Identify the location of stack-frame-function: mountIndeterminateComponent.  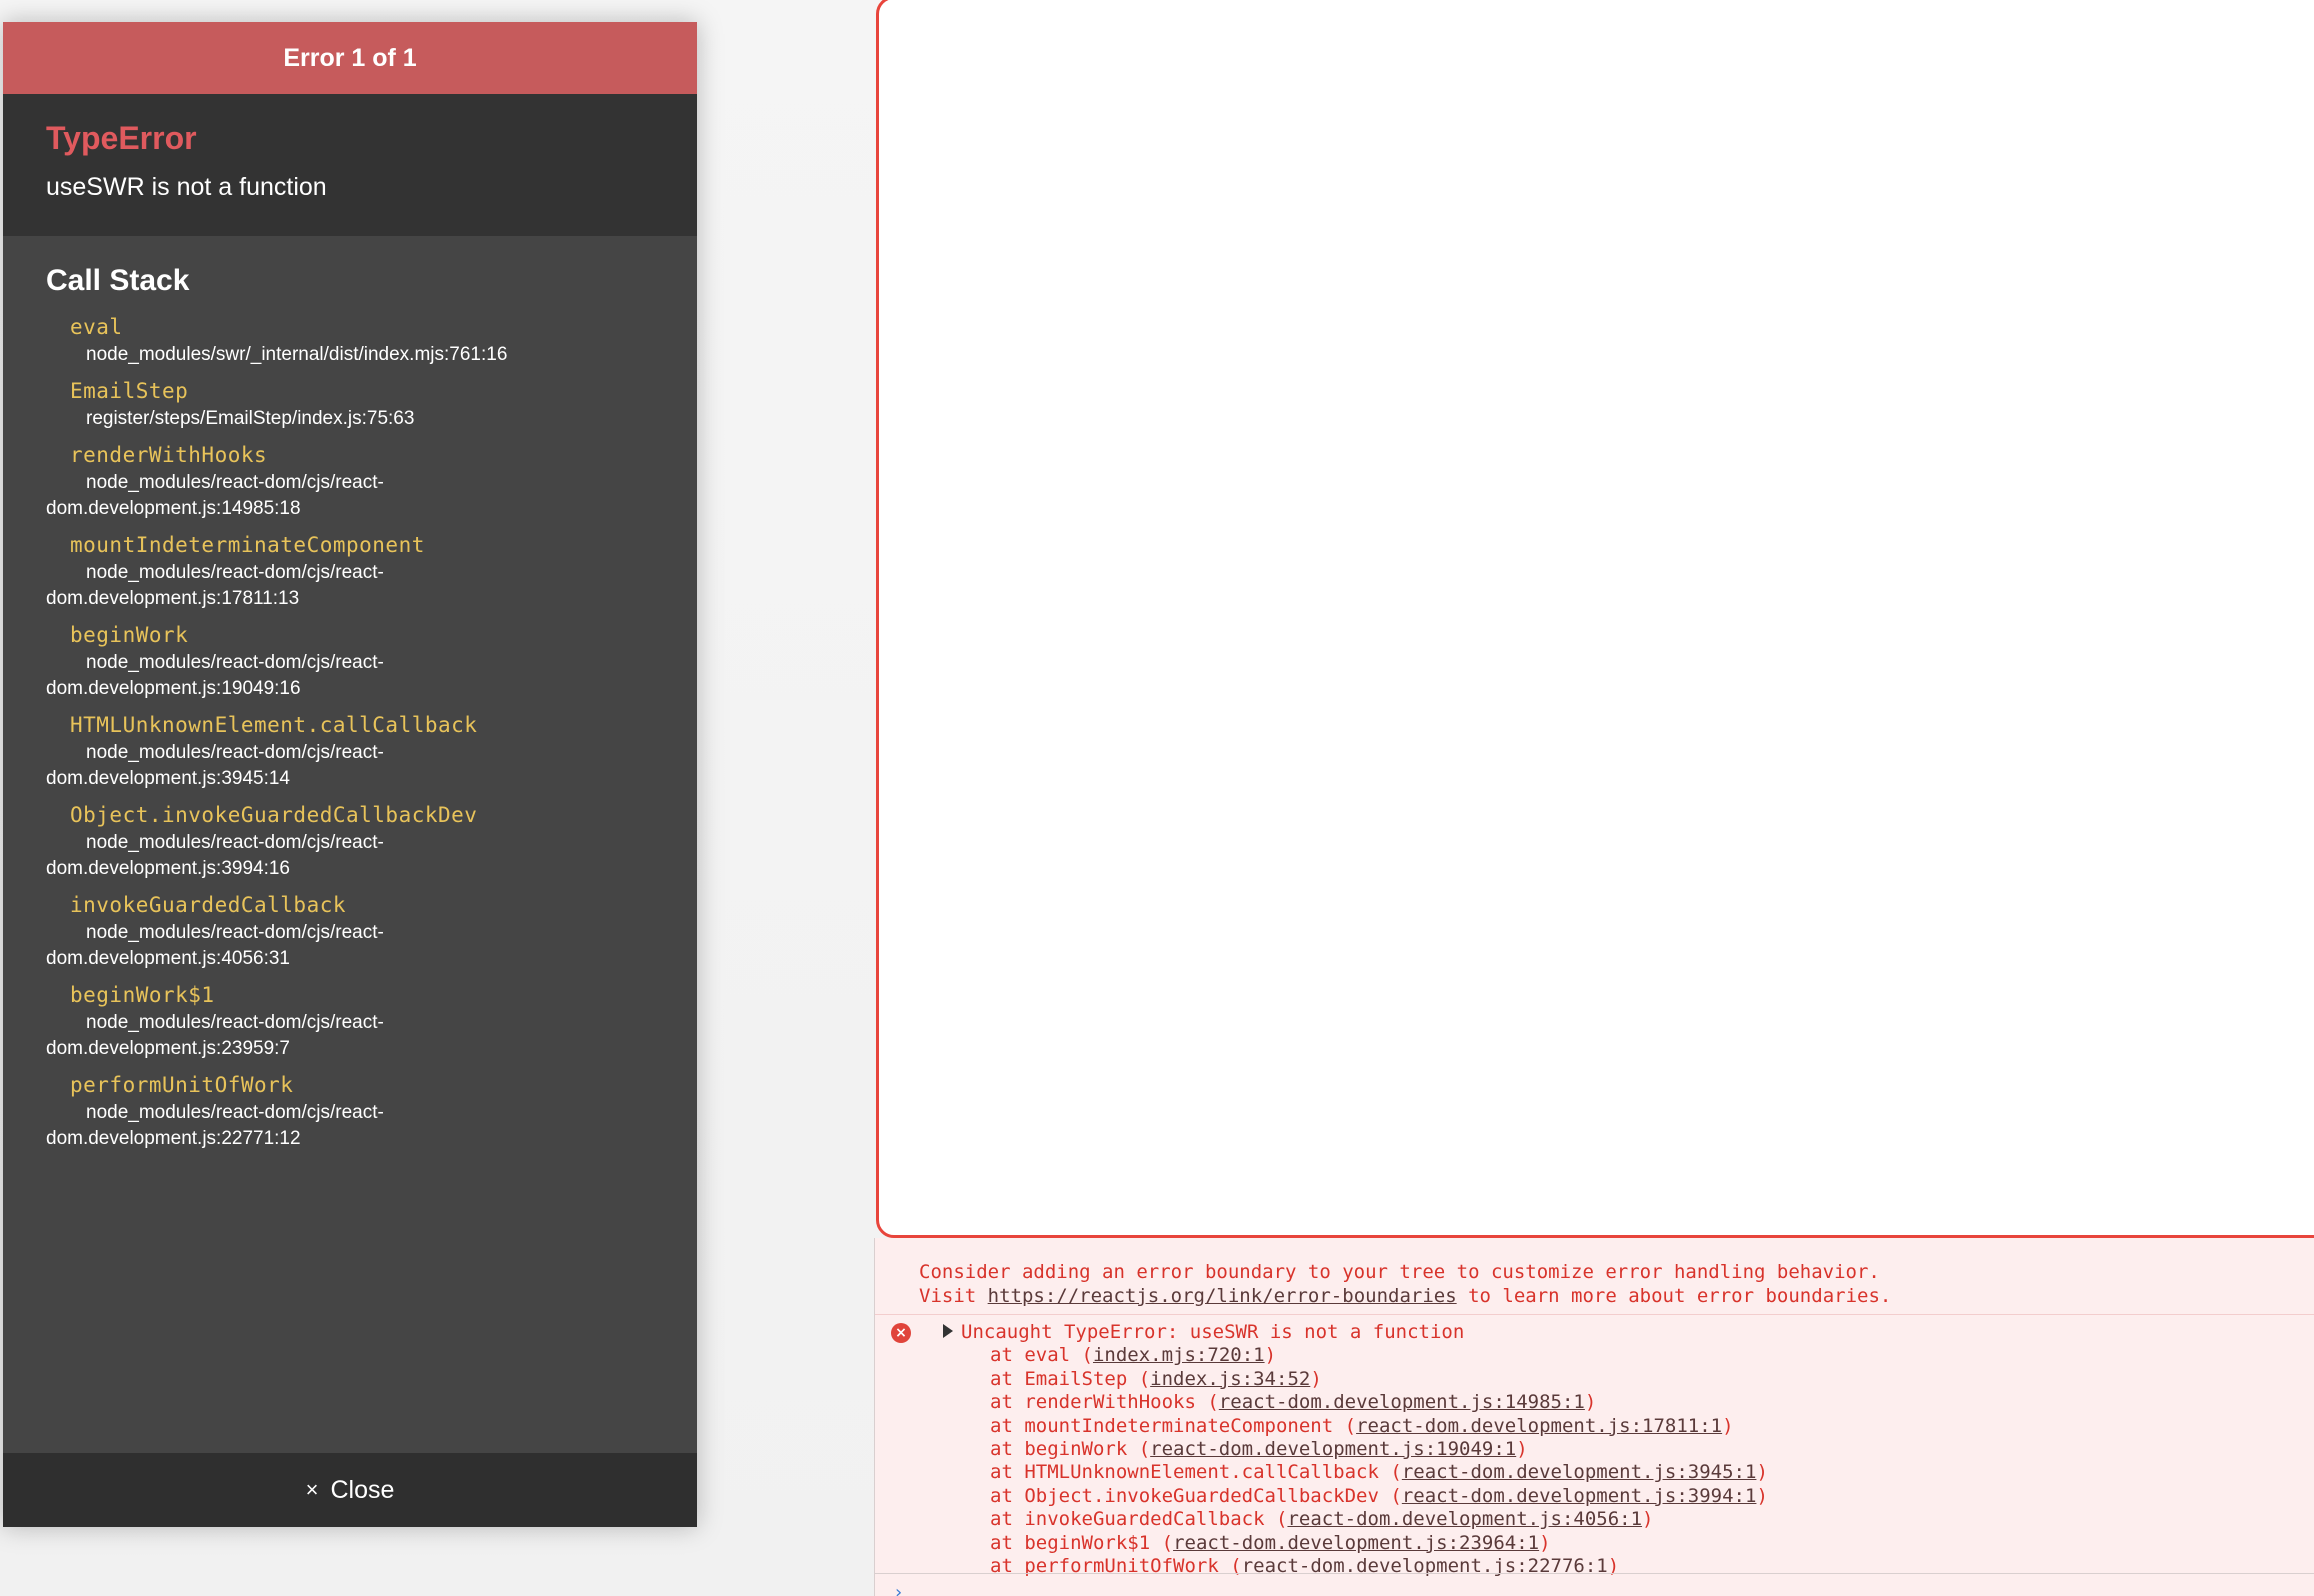
(247, 545).